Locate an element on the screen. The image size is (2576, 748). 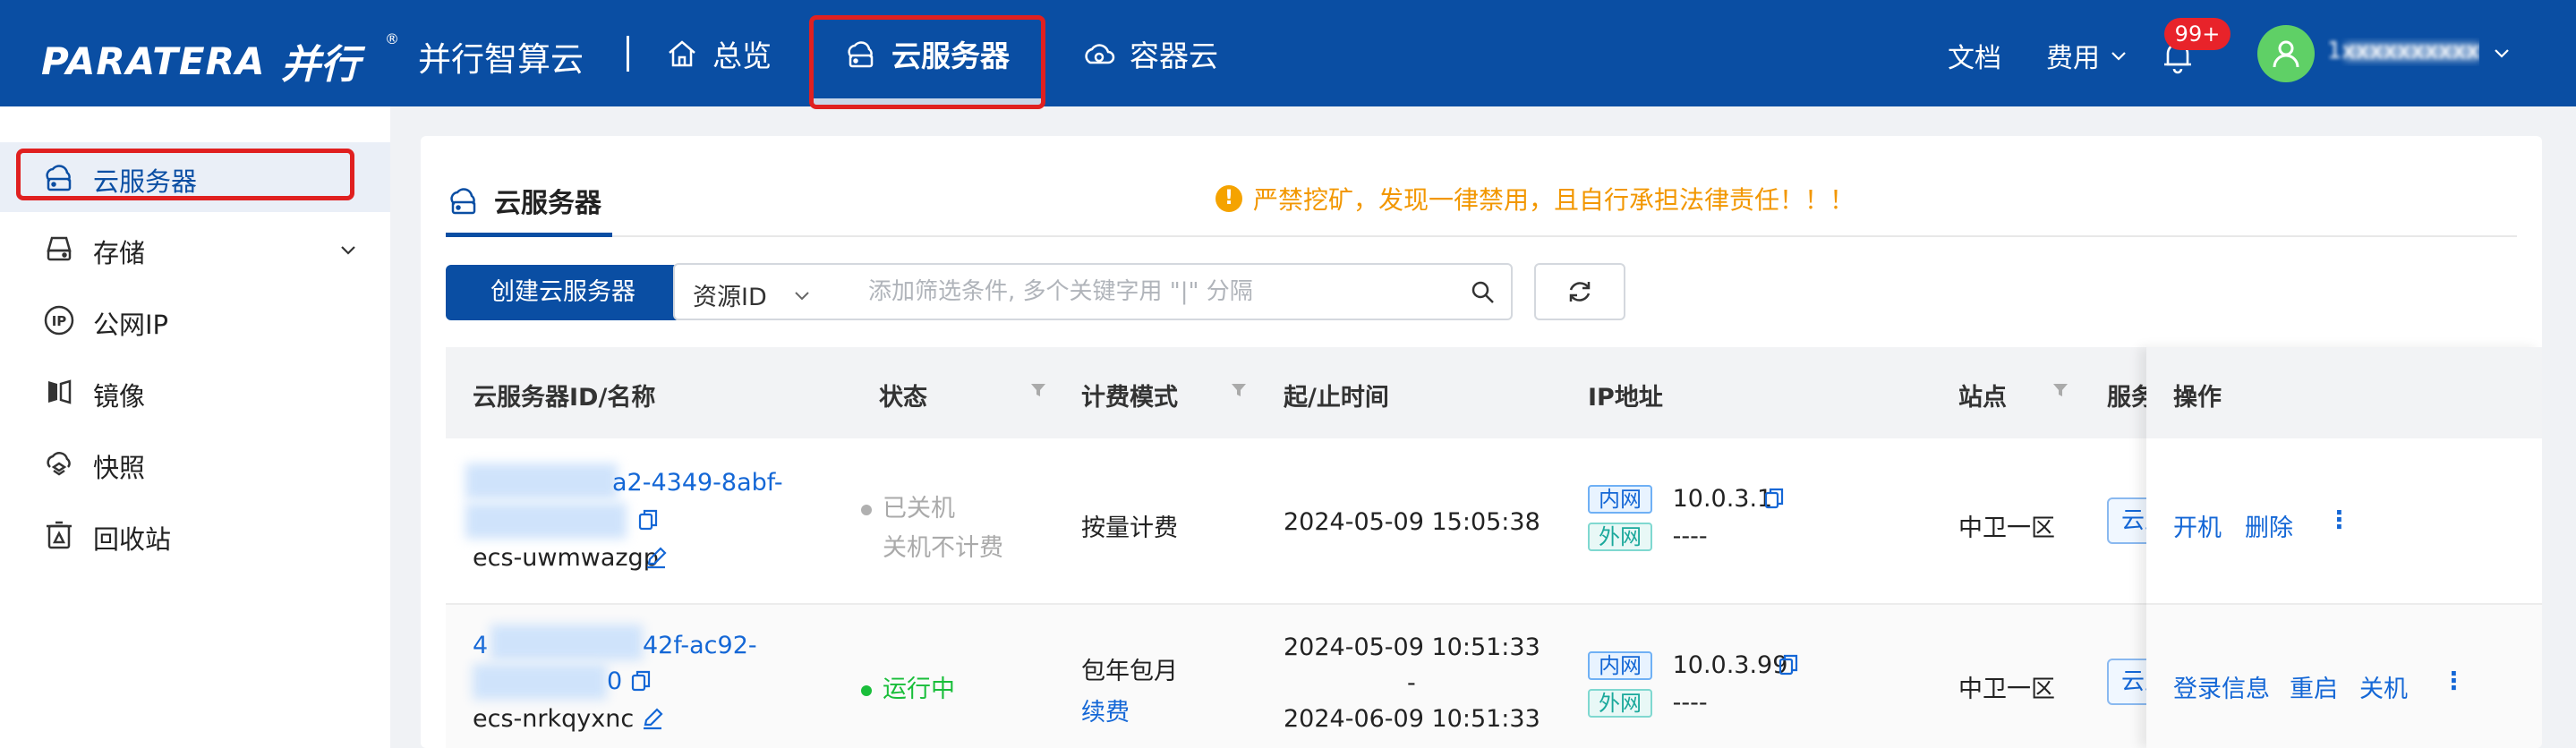
search-box: 资源ID is located at coordinates (1093, 291).